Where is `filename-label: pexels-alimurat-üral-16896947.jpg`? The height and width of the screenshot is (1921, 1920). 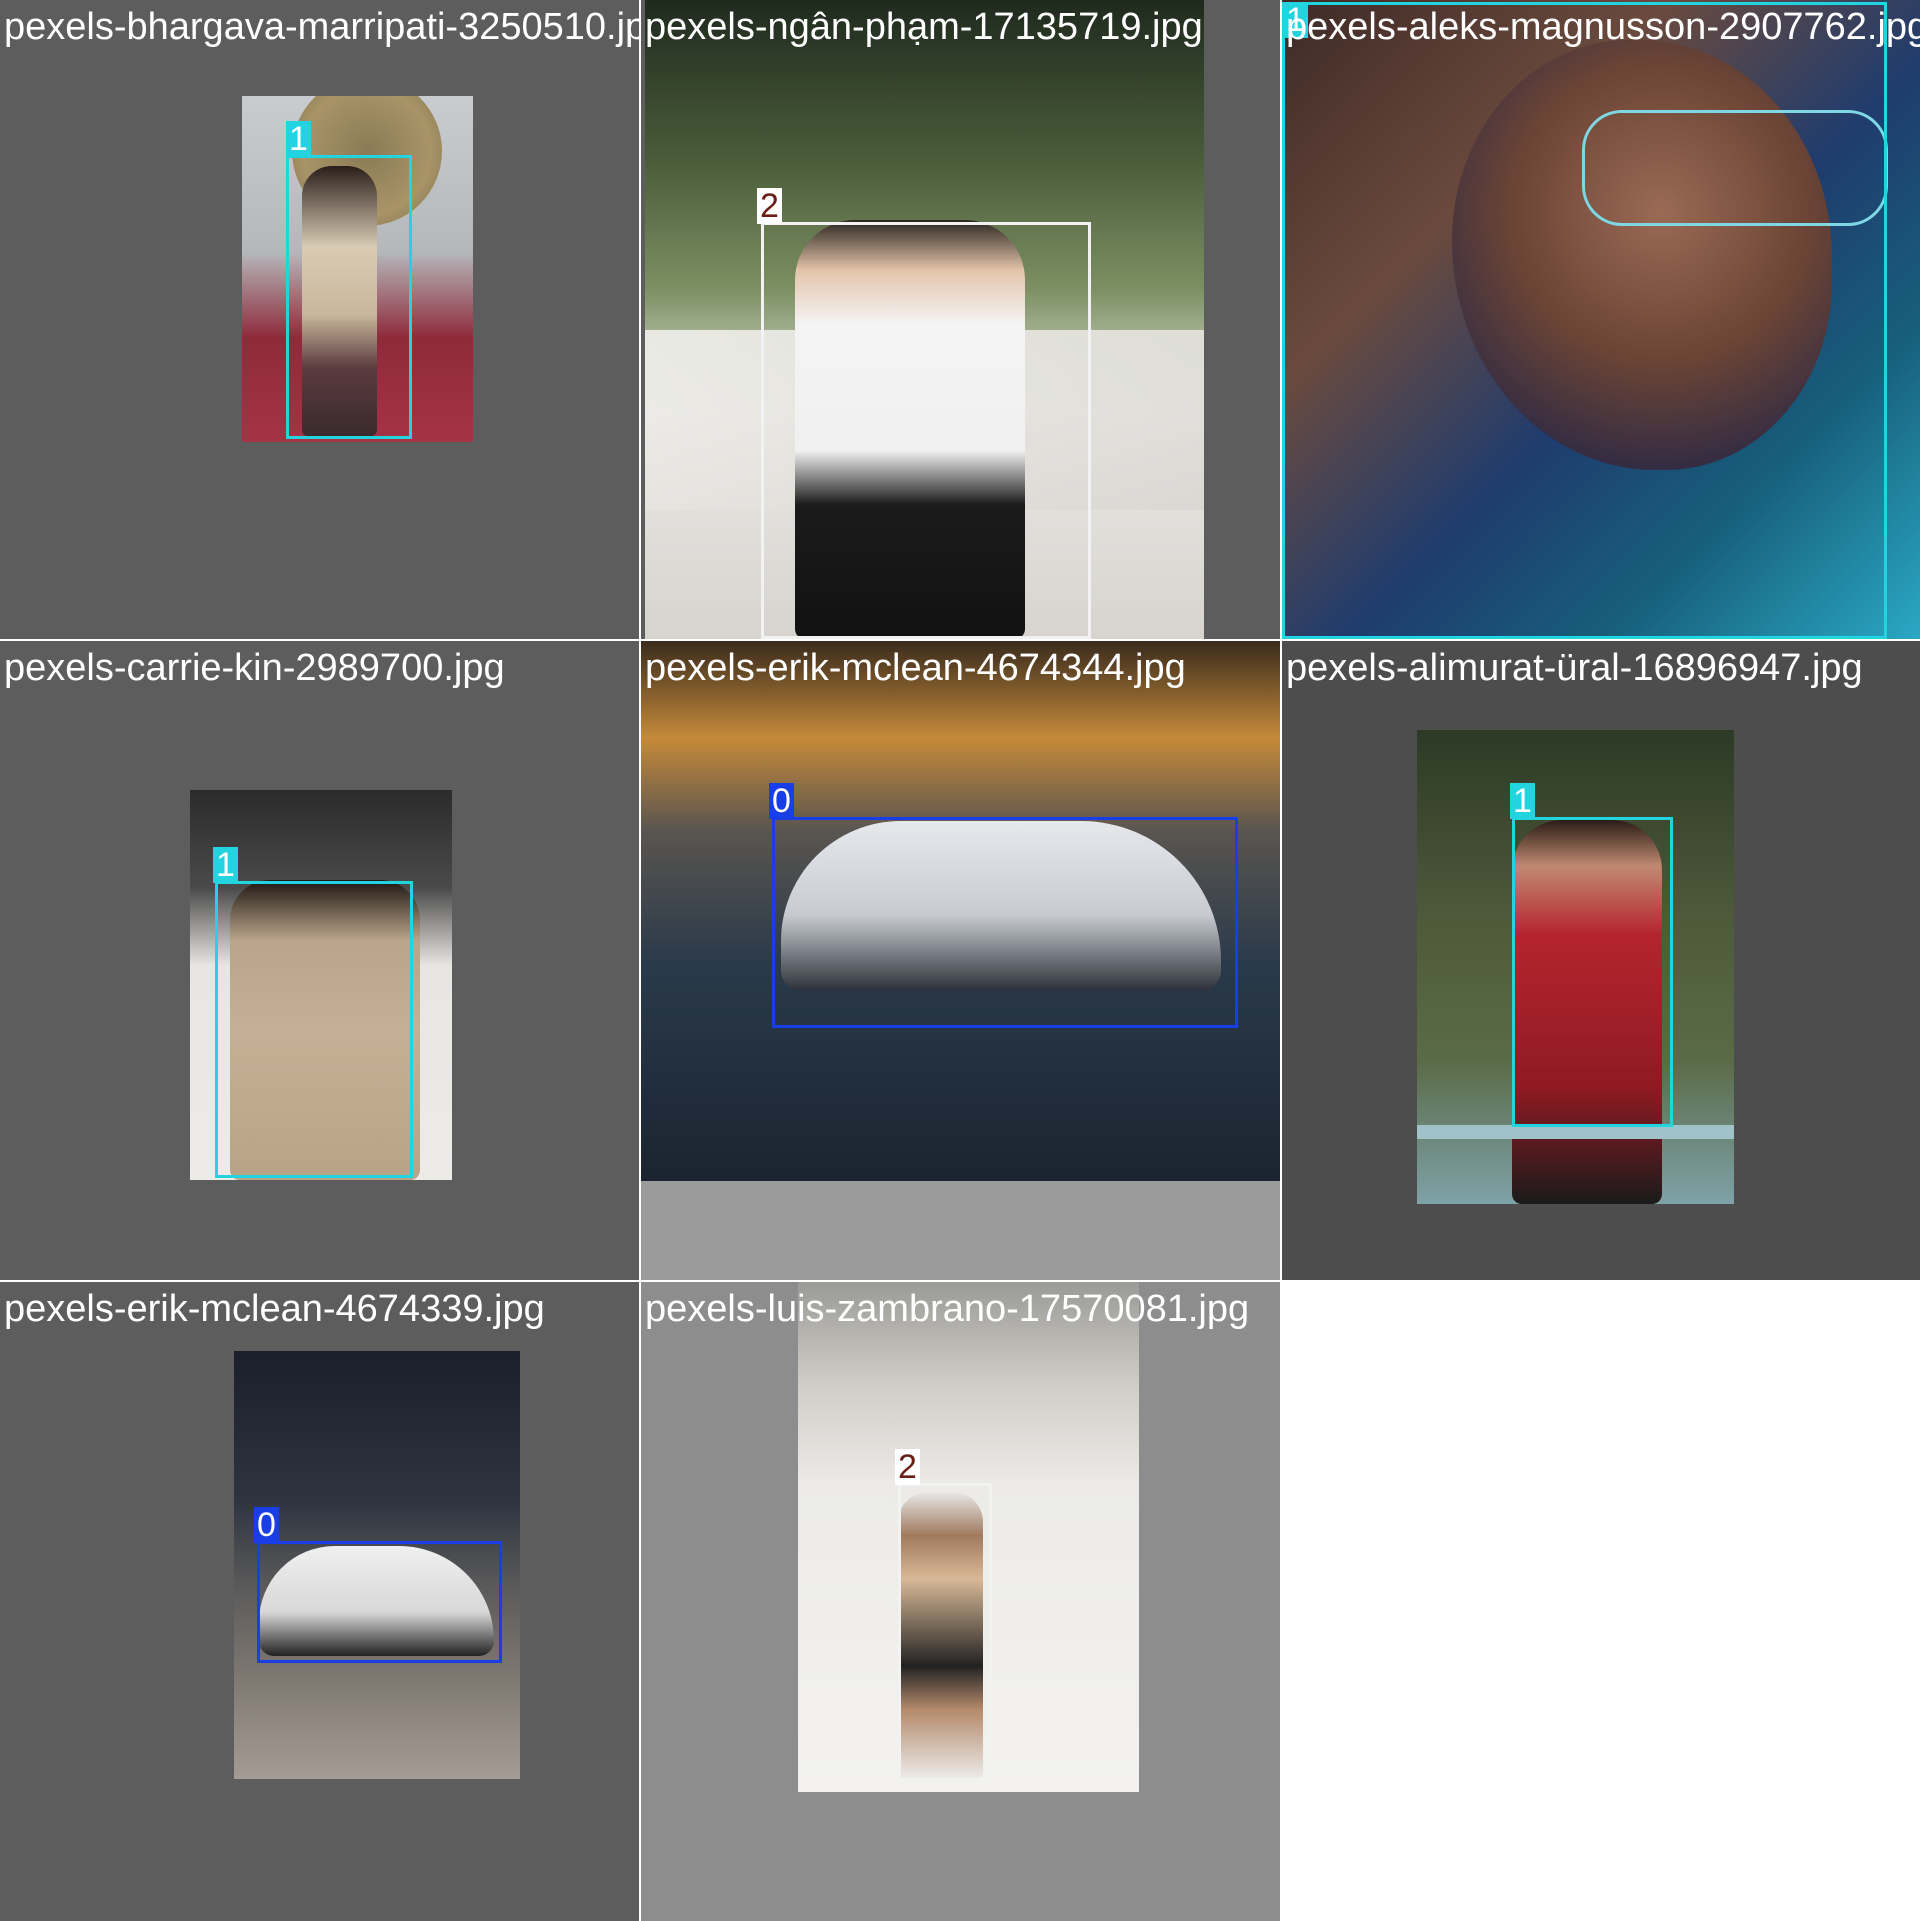
filename-label: pexels-alimurat-üral-16896947.jpg is located at coordinates (1574, 668).